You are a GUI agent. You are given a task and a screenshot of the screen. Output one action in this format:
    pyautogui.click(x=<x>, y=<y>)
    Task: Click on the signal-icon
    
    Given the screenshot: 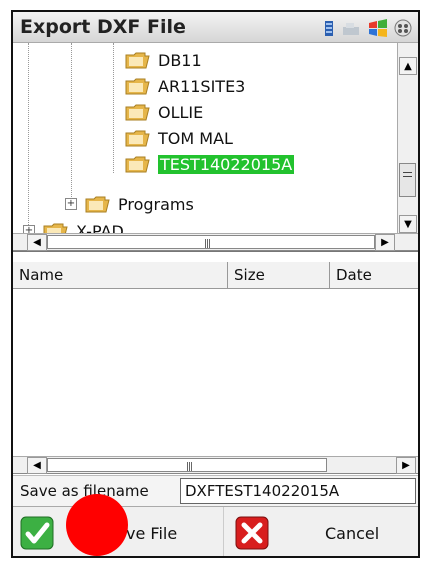 What is the action you would take?
    pyautogui.click(x=330, y=28)
    